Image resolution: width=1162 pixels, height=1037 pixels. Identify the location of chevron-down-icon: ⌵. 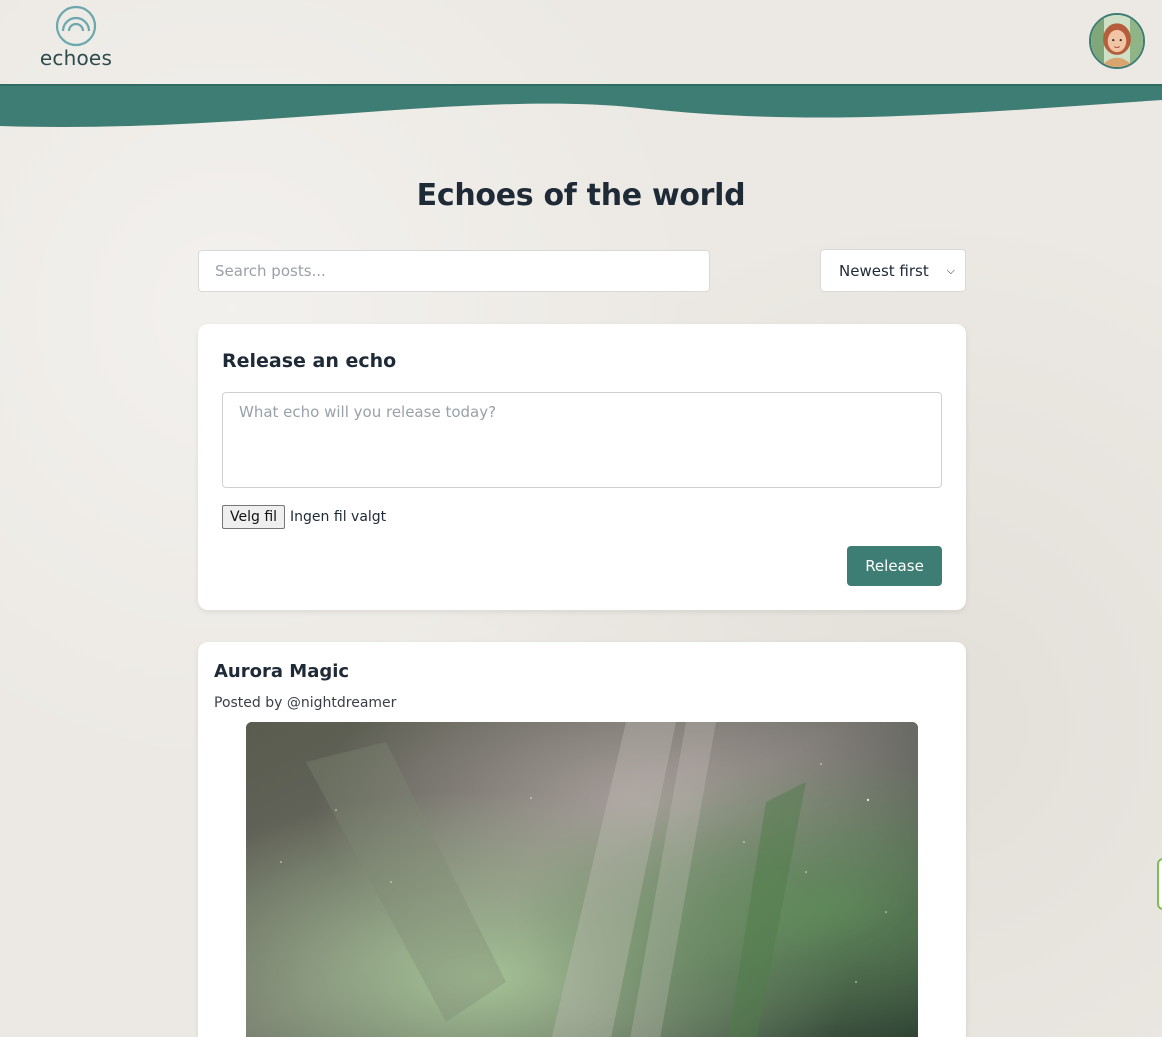
(950, 270).